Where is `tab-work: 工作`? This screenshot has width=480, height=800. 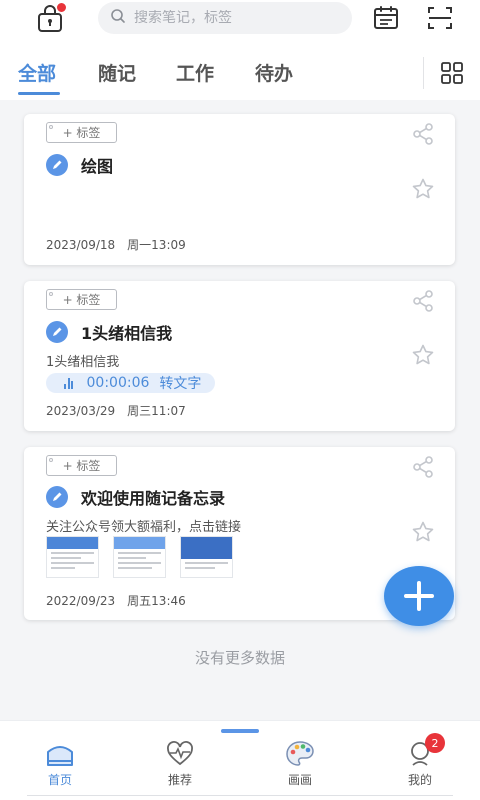 tab-work: 工作 is located at coordinates (195, 72).